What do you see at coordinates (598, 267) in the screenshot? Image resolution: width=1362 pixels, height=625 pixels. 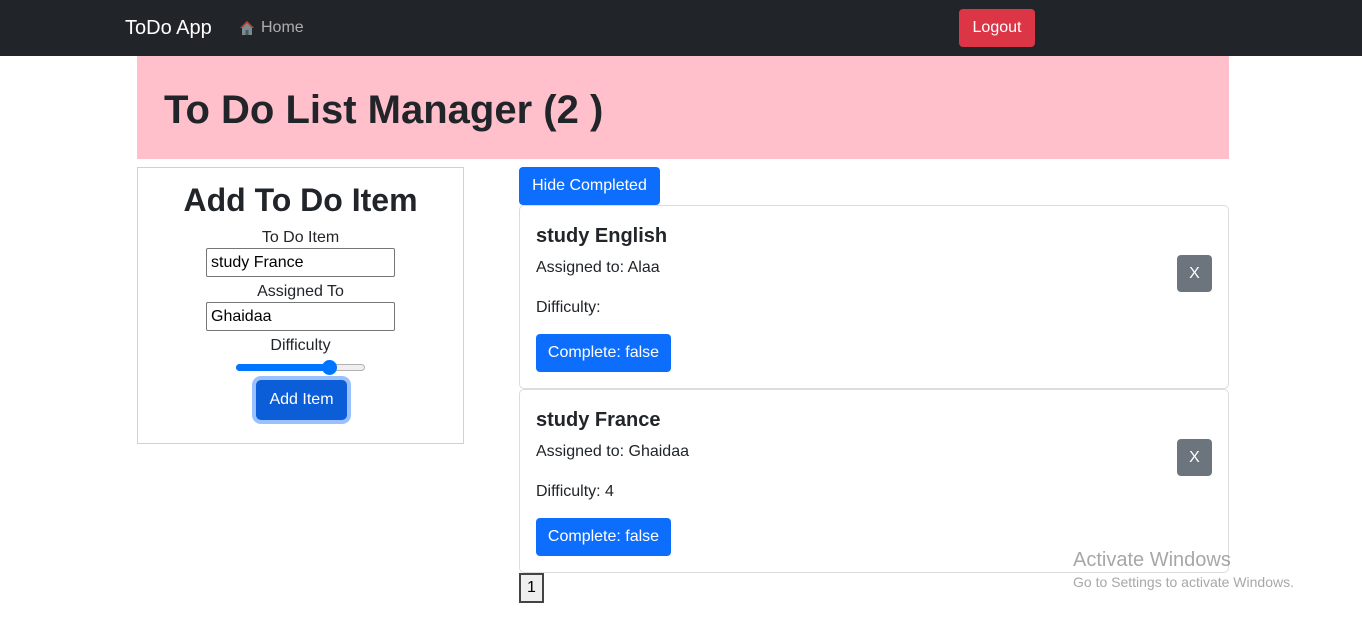 I see `todo-assignee: Assigned to: Alaa` at bounding box center [598, 267].